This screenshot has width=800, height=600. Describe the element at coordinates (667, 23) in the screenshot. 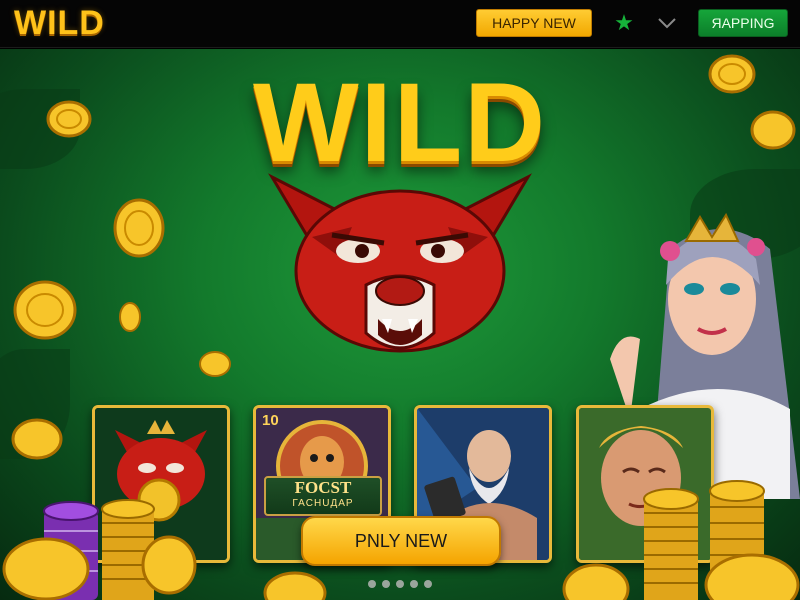

I see `chevron-down-icon` at that location.